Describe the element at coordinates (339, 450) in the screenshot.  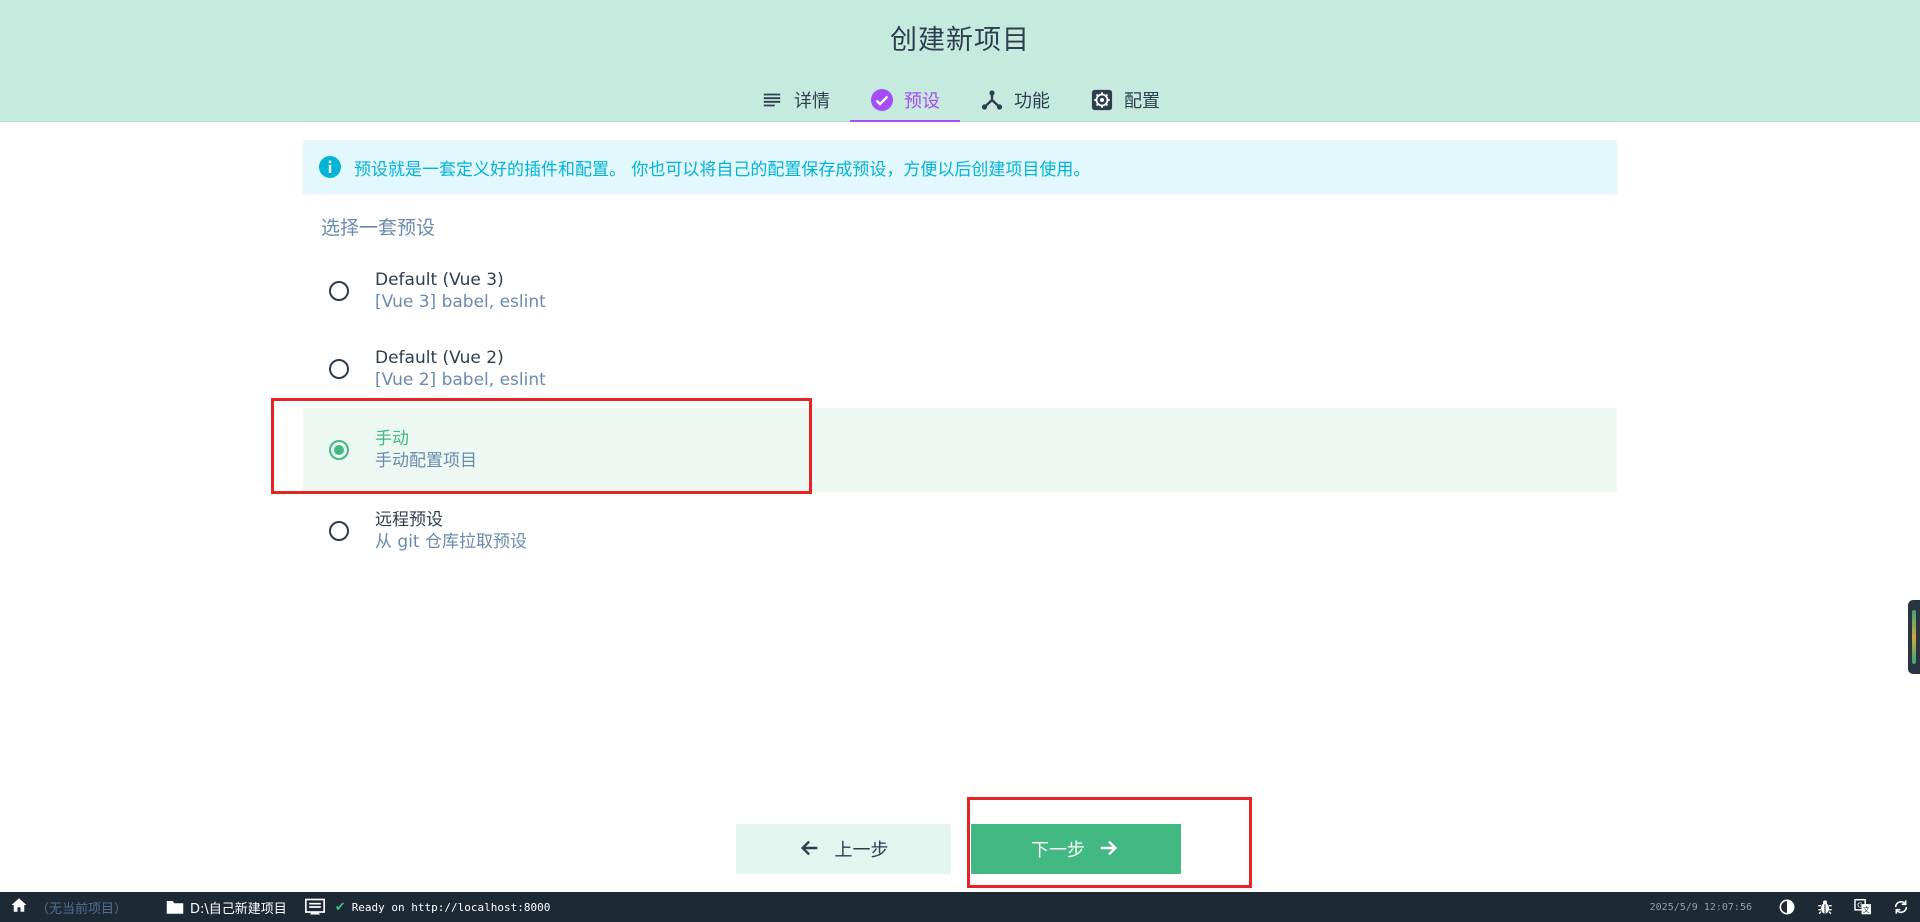
I see `radio-button-selected` at that location.